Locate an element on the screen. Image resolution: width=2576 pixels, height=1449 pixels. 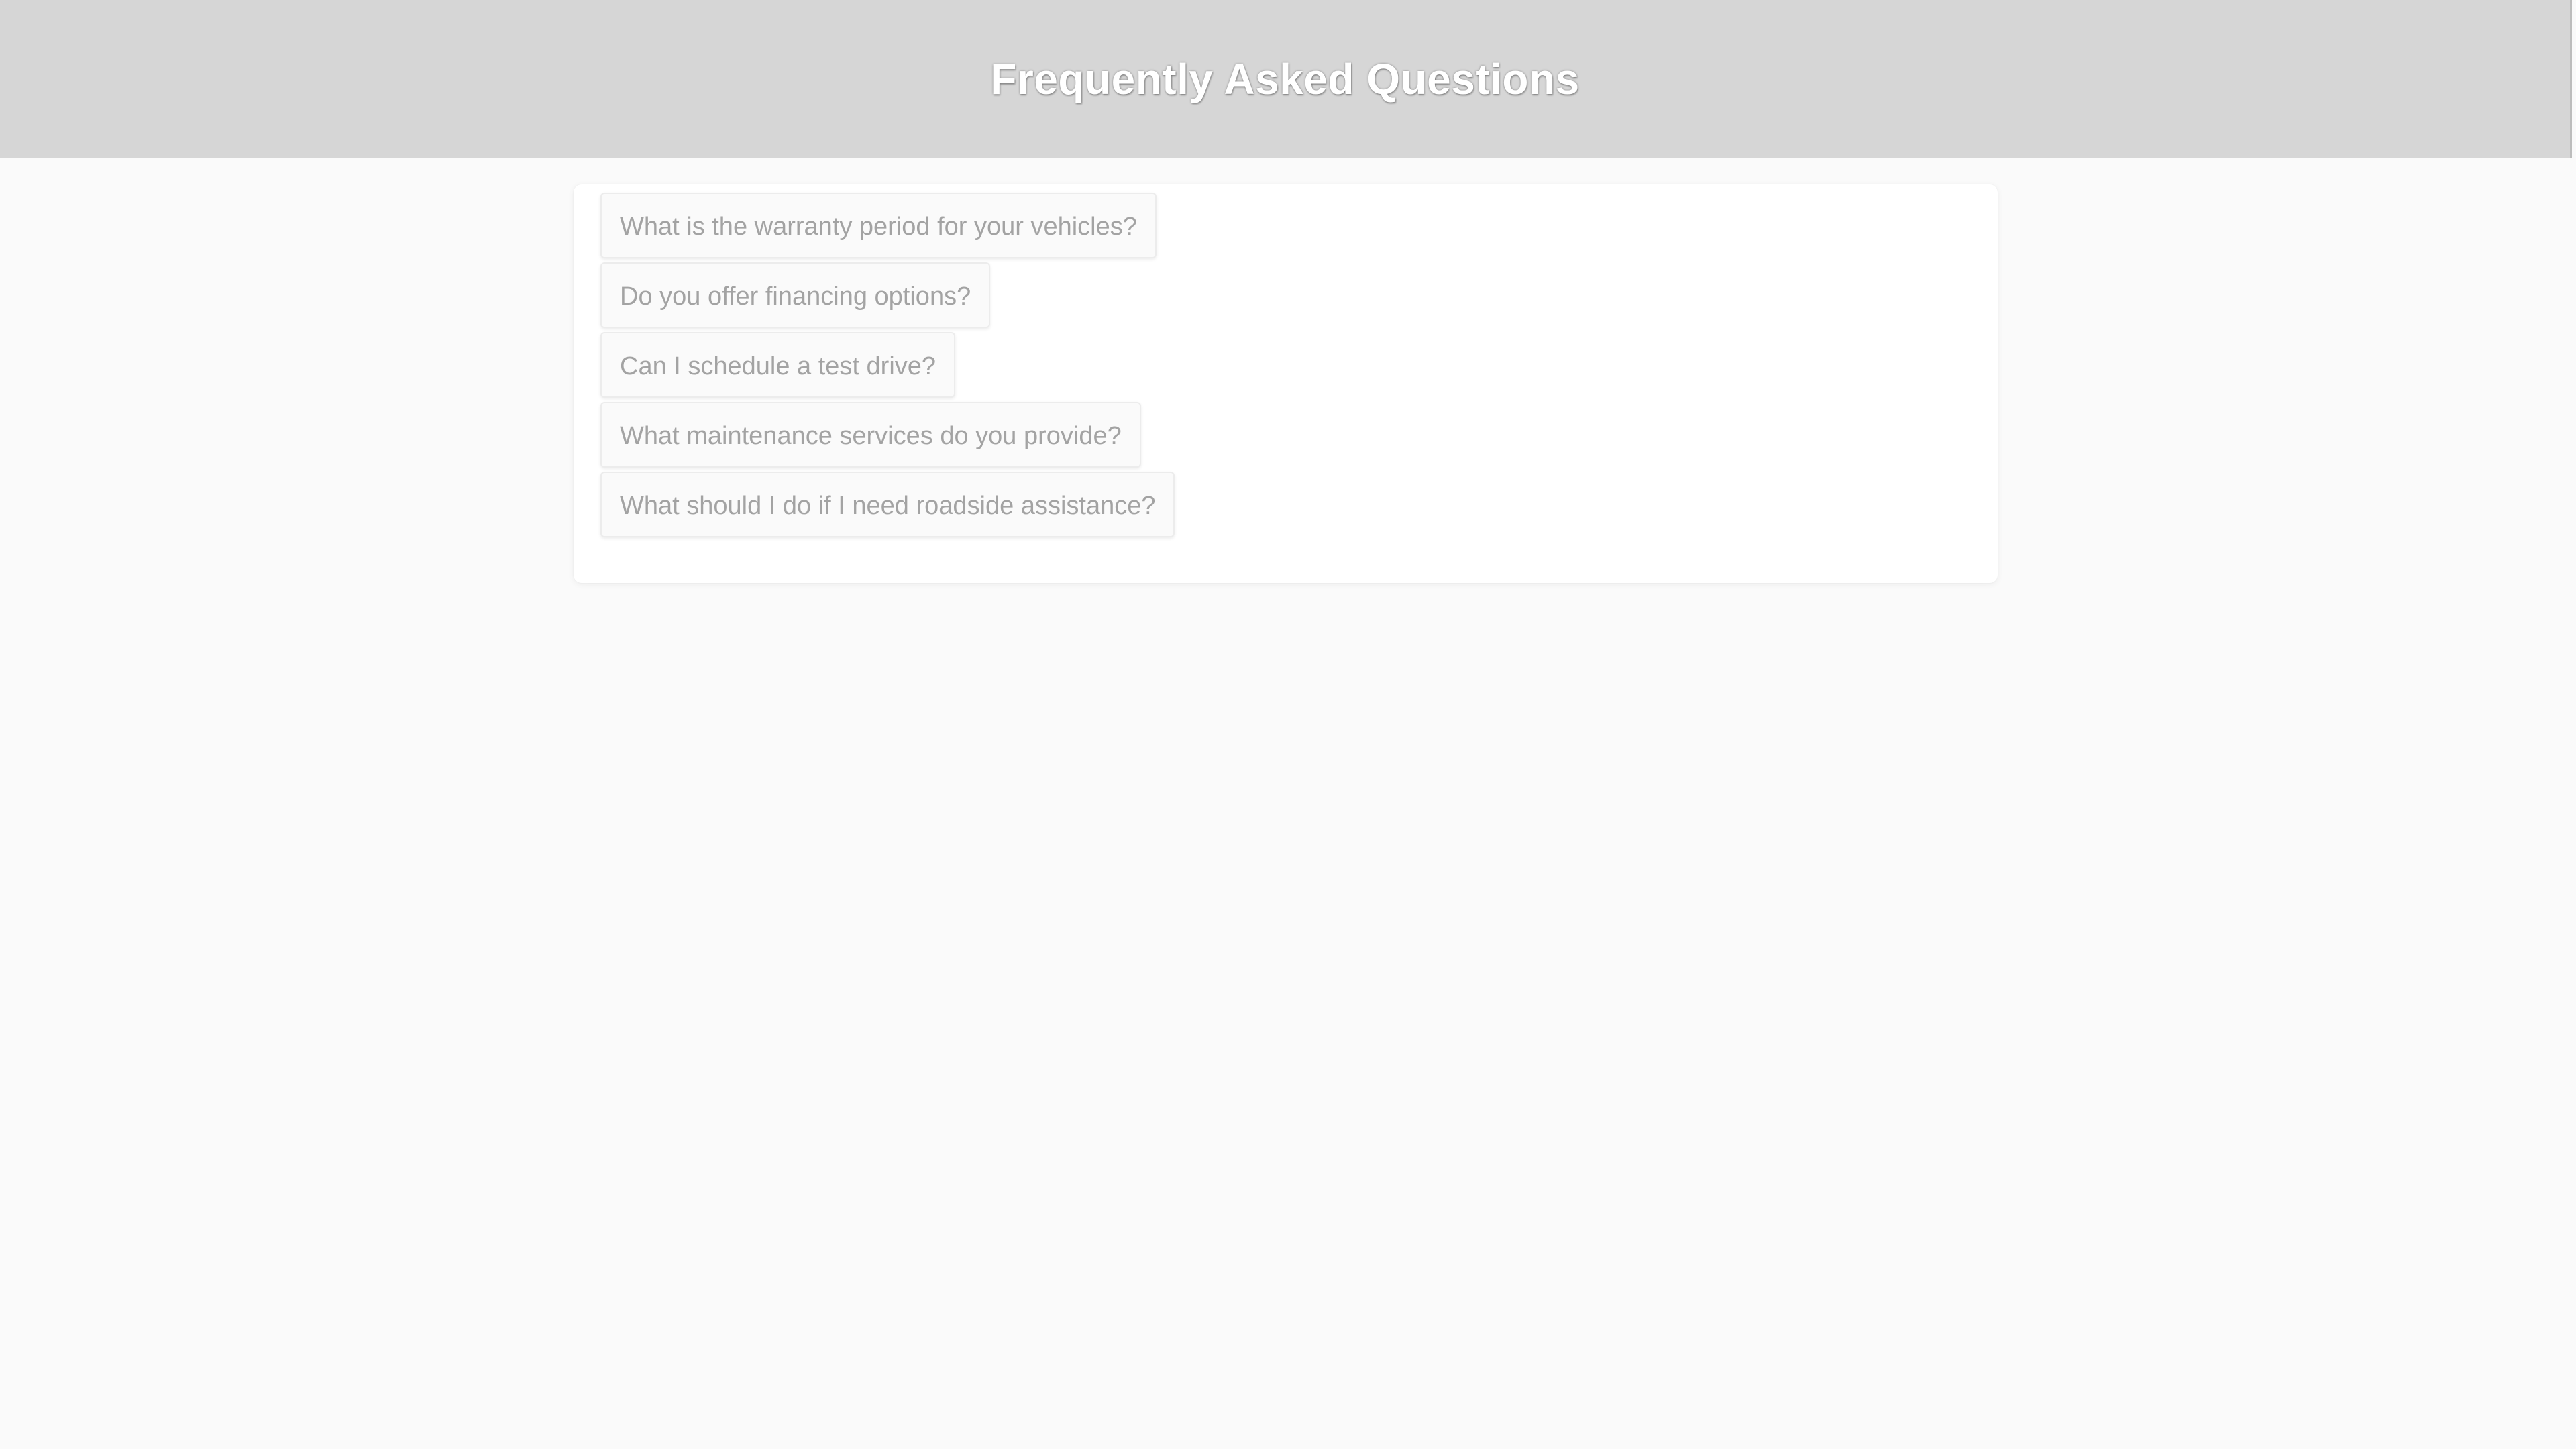
page-title: Frequently Asked Questions is located at coordinates (1285, 79).